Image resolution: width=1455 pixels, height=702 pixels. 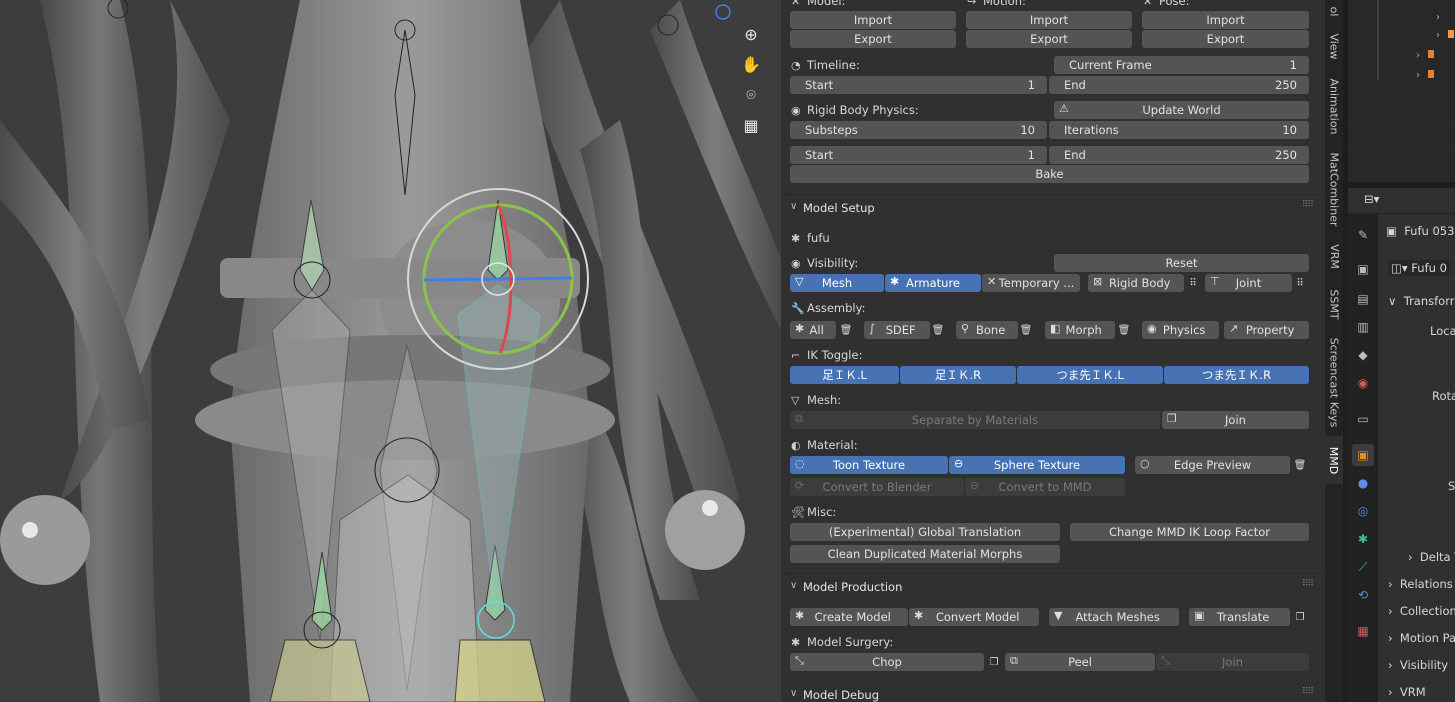 What do you see at coordinates (837, 283) in the screenshot?
I see `mesh-visibility-toggle: ▽ Mesh` at bounding box center [837, 283].